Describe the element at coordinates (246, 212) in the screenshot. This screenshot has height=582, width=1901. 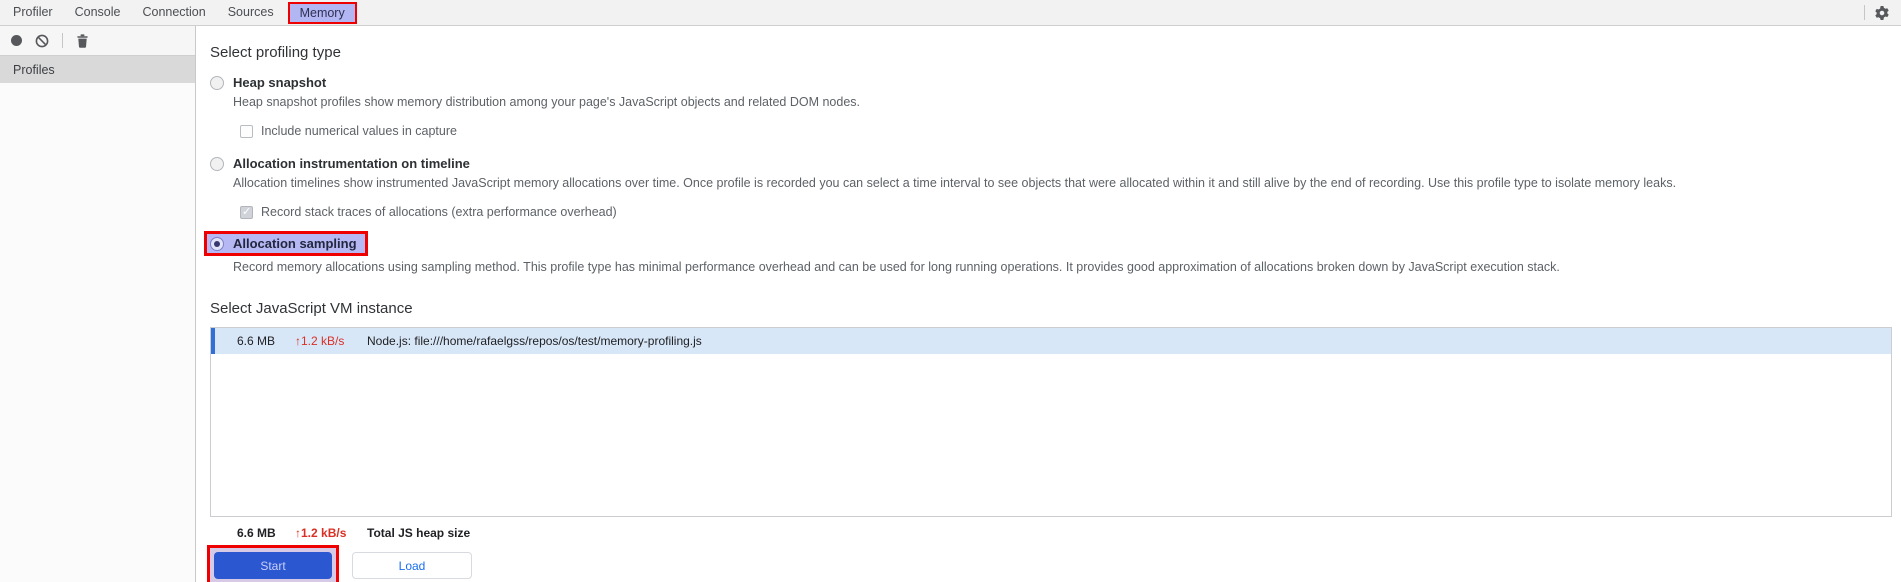
I see `checkbox-record-stack-traces` at that location.